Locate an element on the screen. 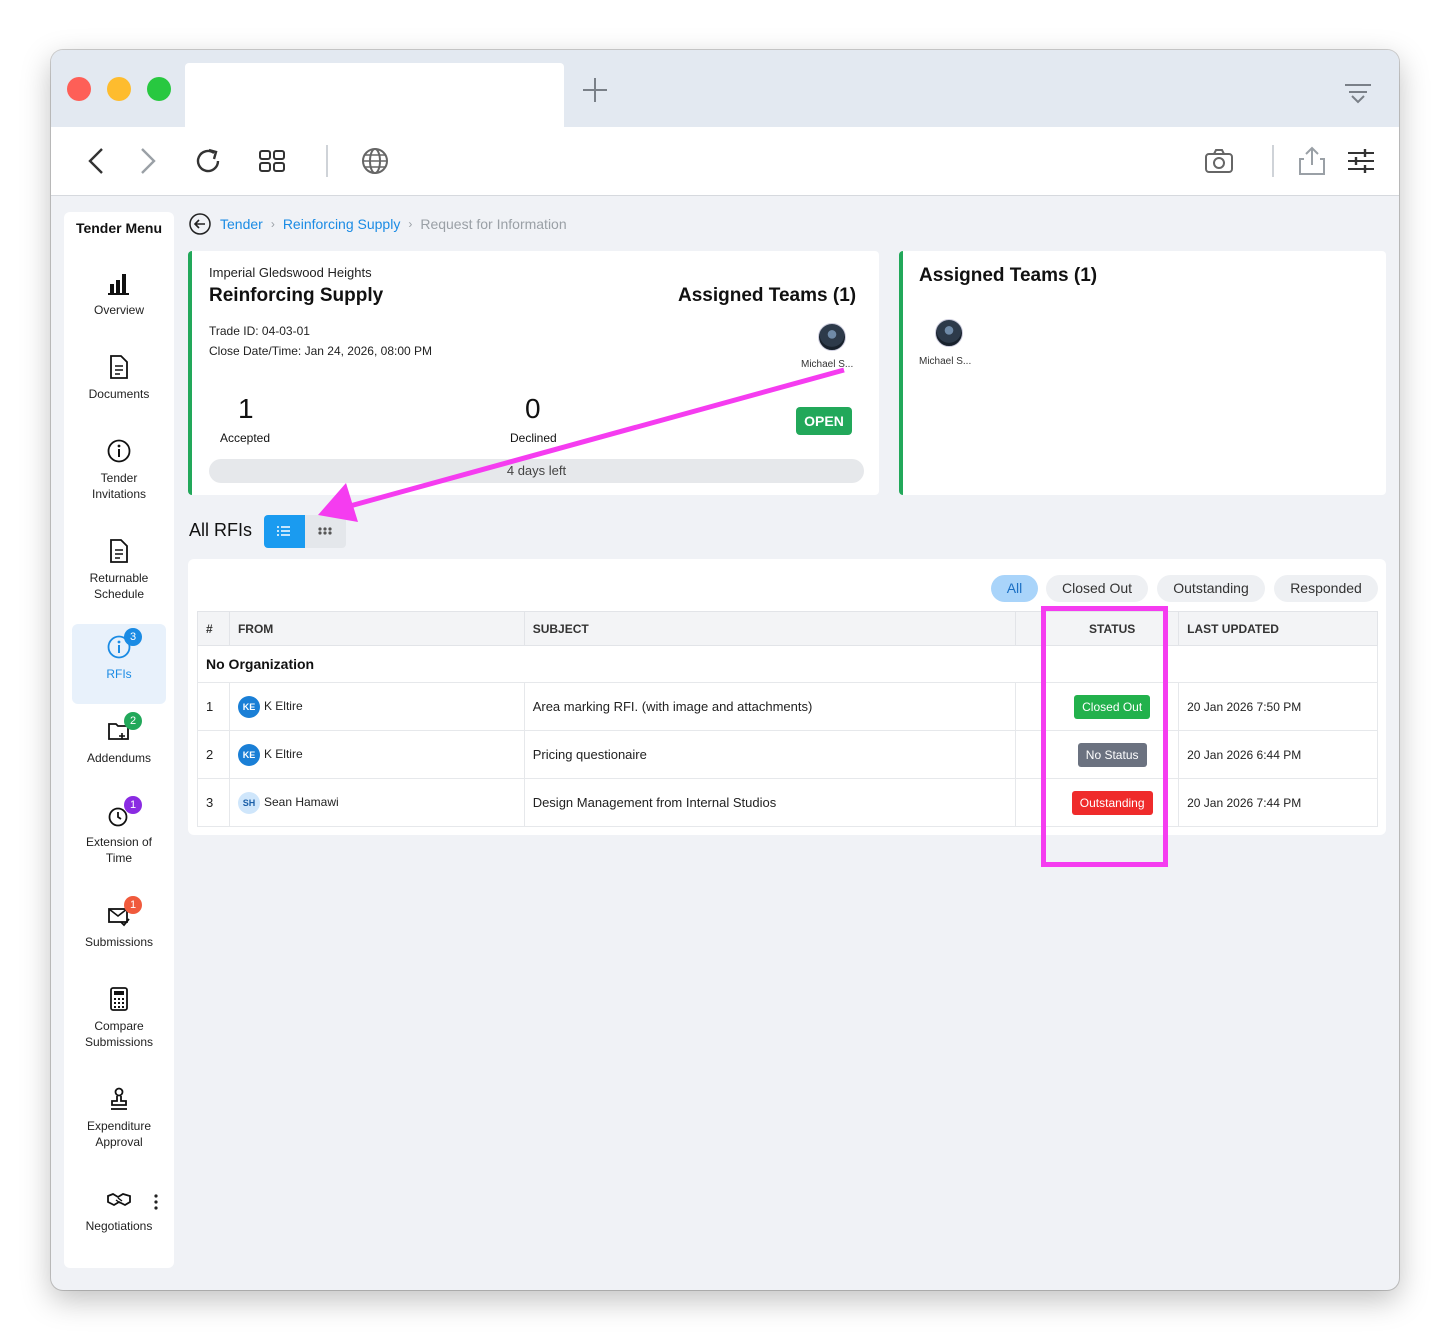  filter-responded: Responded is located at coordinates (1326, 588).